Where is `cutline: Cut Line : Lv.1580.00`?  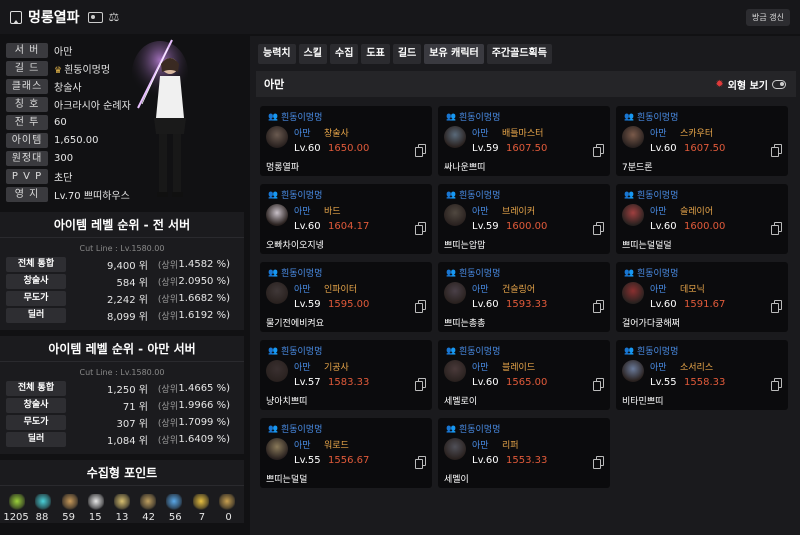 cutline: Cut Line : Lv.1580.00 is located at coordinates (122, 372).